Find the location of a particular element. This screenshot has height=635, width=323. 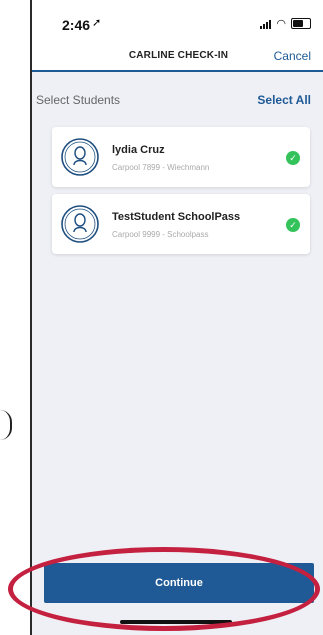

annotation-circle is located at coordinates (164, 589).